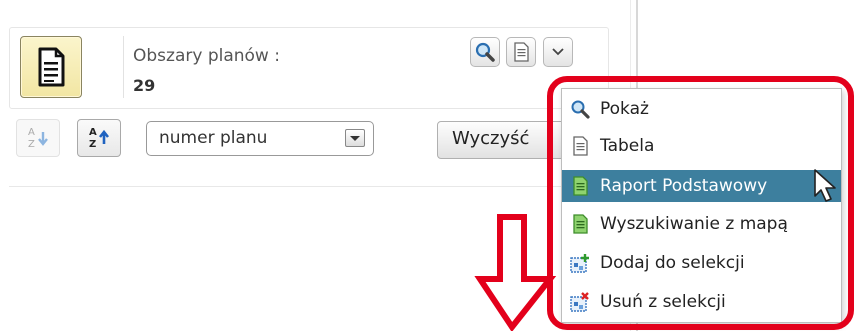 The image size is (862, 331). I want to click on magnifier-icon, so click(485, 52).